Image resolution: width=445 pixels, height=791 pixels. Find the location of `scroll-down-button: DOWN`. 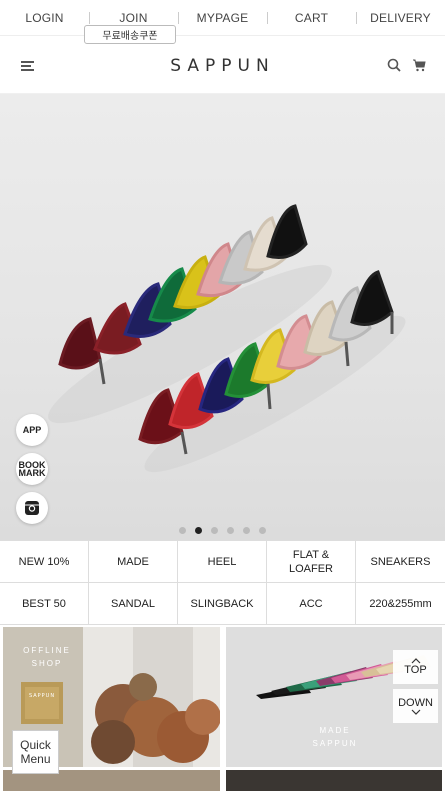

scroll-down-button: DOWN is located at coordinates (415, 706).